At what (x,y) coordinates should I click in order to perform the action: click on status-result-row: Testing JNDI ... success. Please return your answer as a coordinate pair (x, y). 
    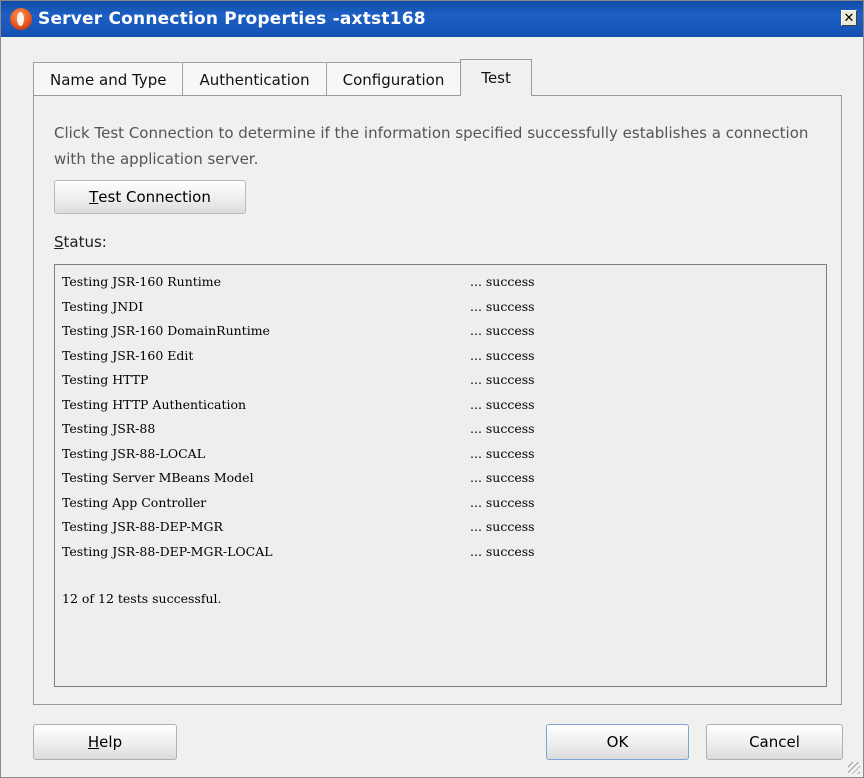
    Looking at the image, I should click on (444, 311).